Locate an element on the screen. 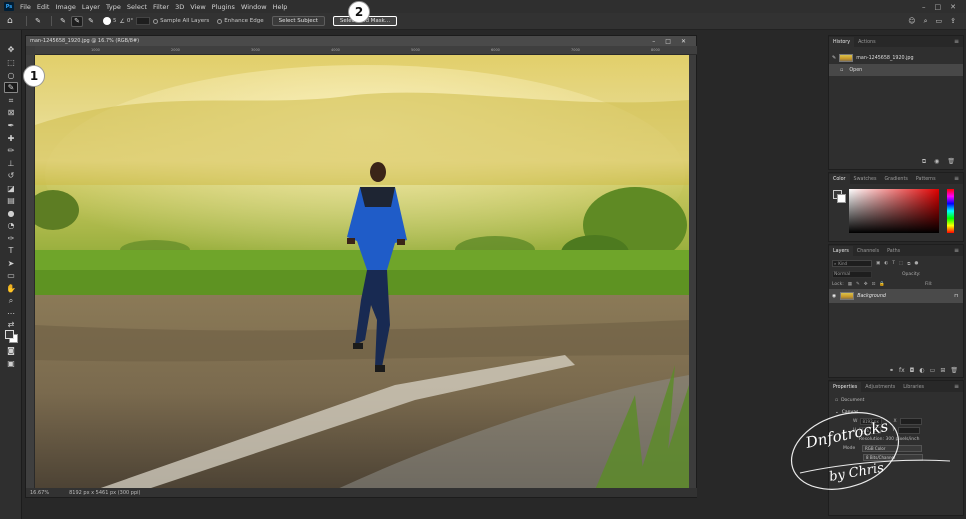  more-tools-icon: ⋯ is located at coordinates (11, 313).